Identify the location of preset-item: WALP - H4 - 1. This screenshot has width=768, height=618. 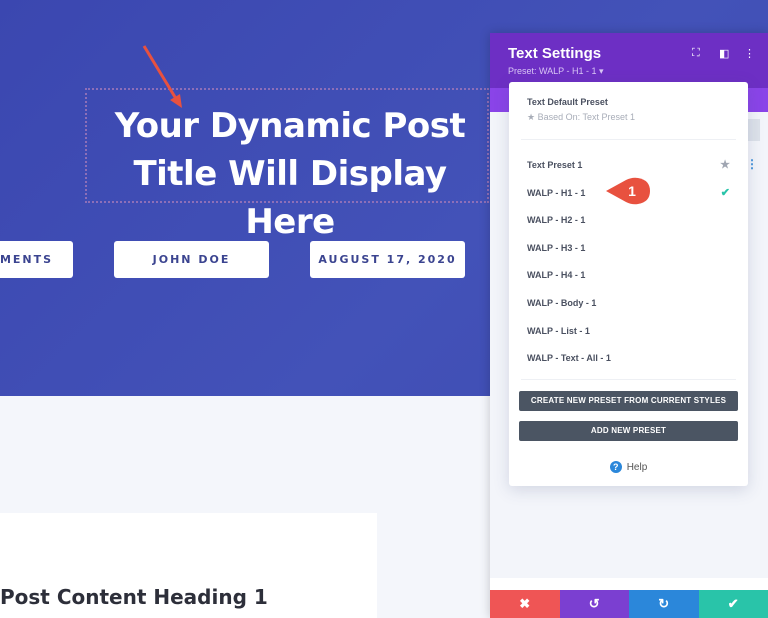
(628, 276).